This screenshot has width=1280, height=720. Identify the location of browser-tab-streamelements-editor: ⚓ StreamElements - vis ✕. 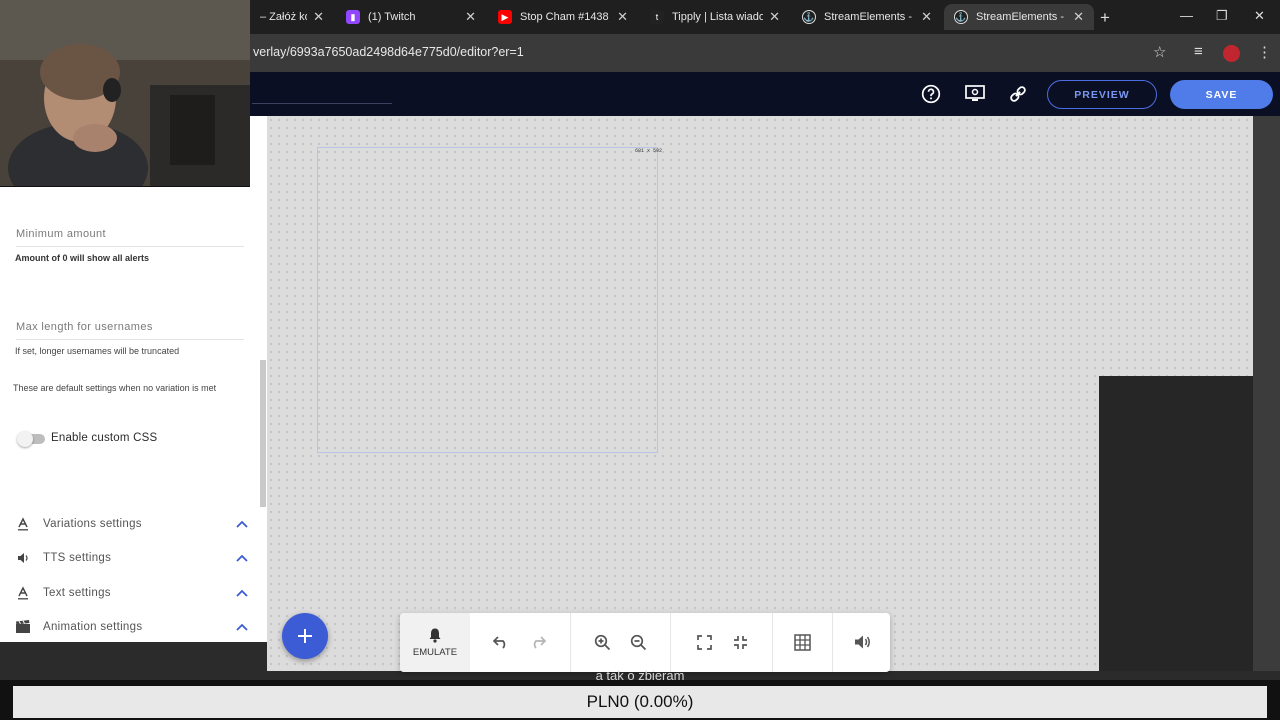
(1019, 17).